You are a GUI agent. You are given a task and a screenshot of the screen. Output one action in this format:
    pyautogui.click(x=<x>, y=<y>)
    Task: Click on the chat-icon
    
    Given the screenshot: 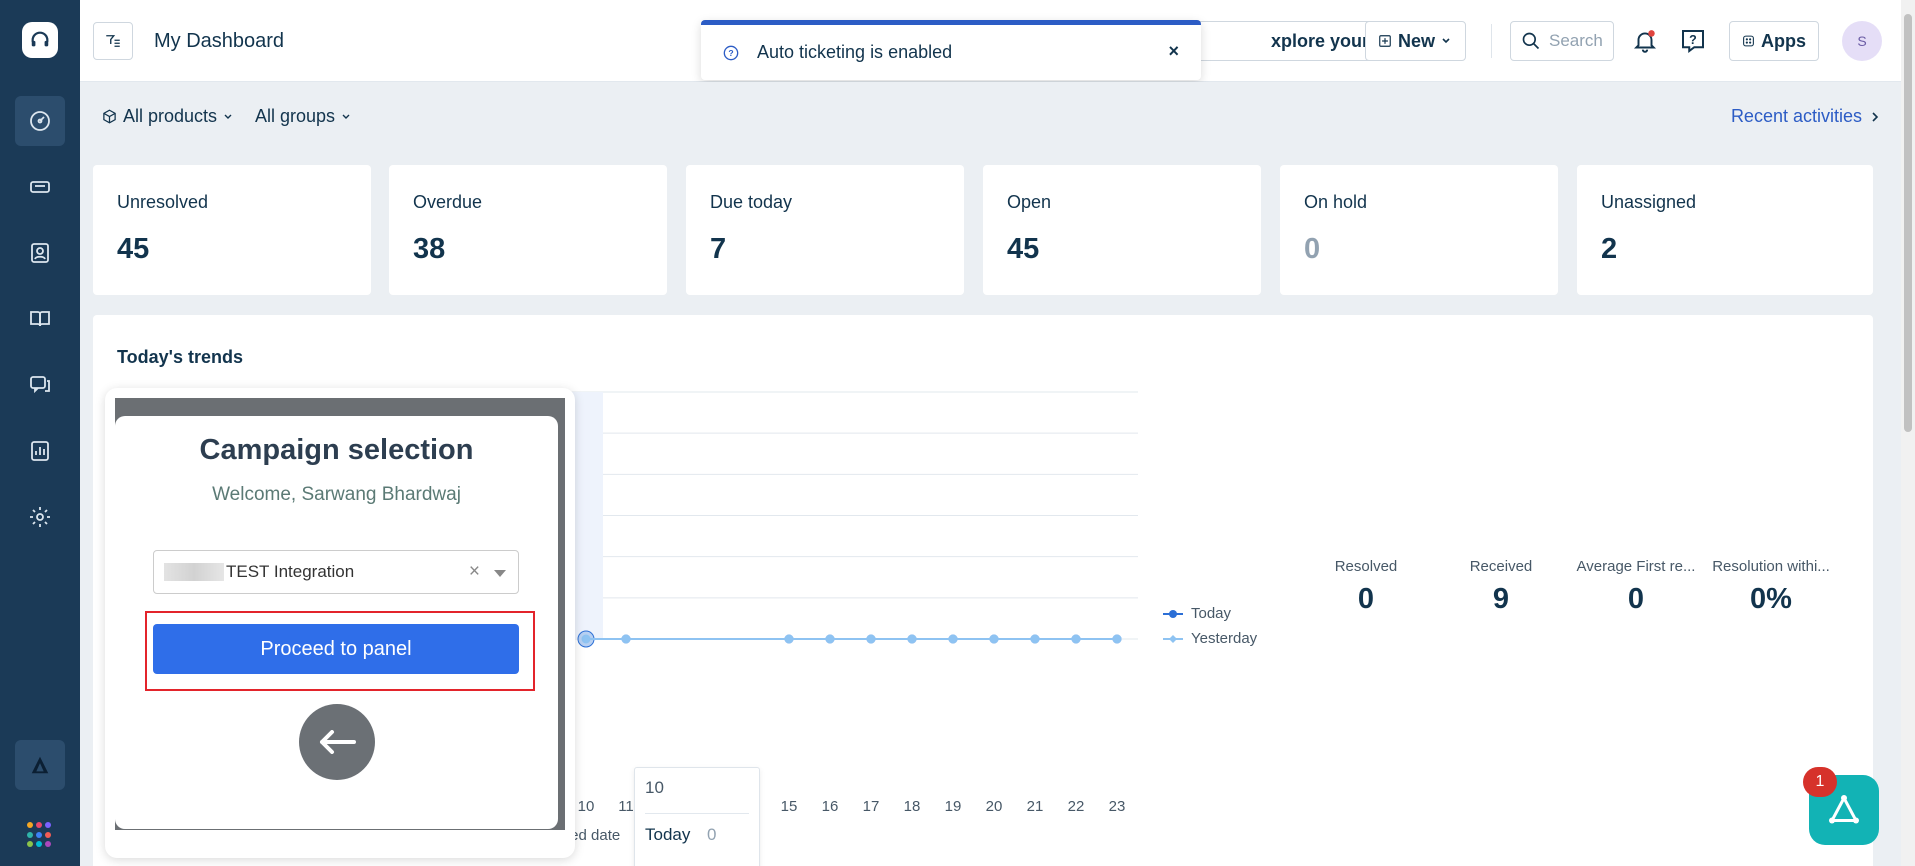 What is the action you would take?
    pyautogui.click(x=40, y=385)
    